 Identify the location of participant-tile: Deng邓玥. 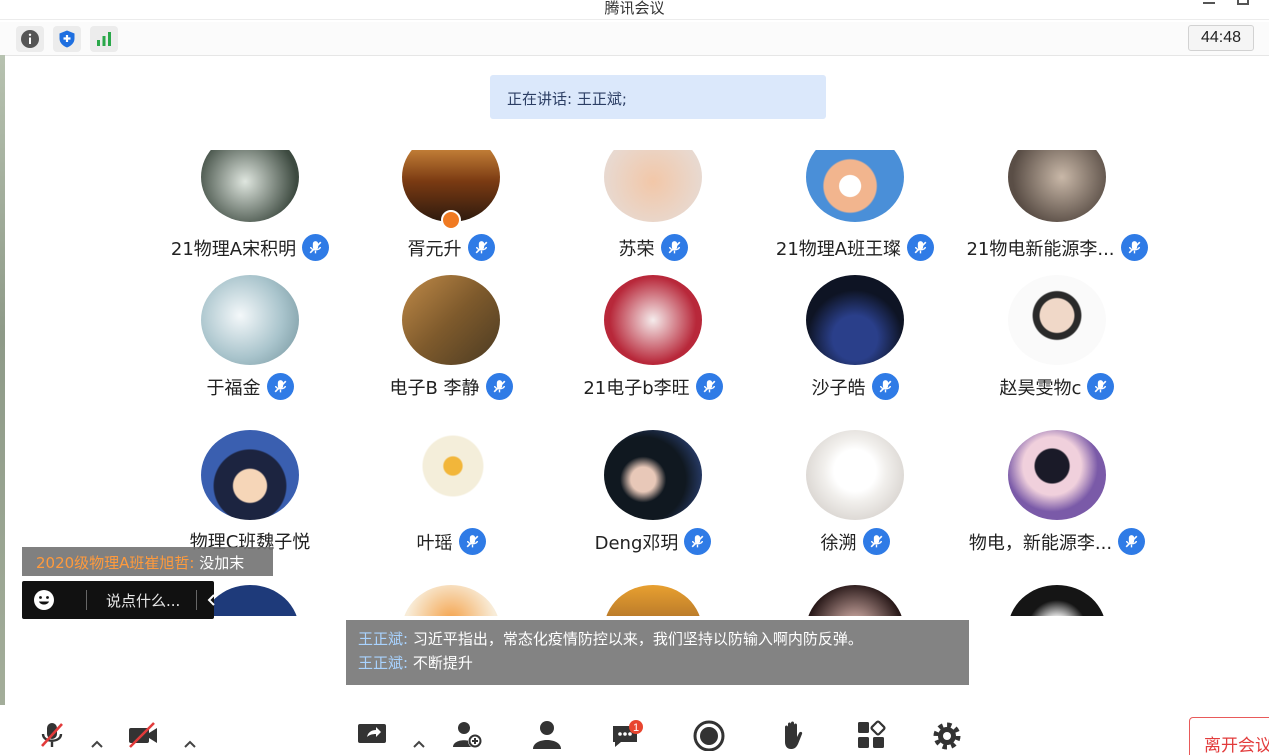
(653, 492).